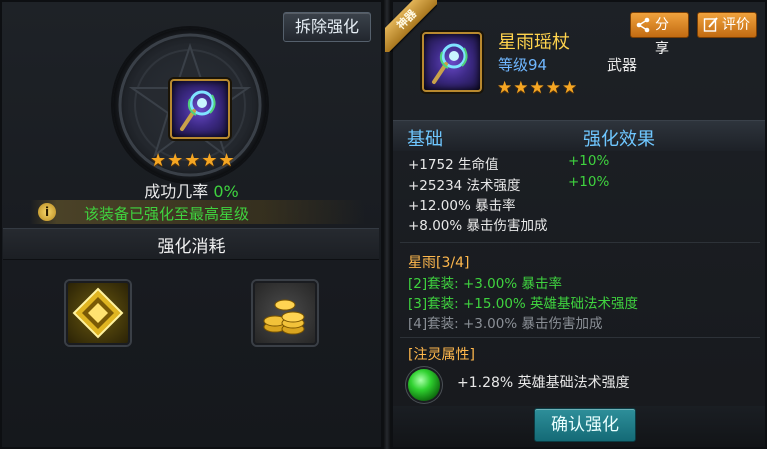  What do you see at coordinates (176, 191) in the screenshot?
I see `success-rate-label: 成功几率` at bounding box center [176, 191].